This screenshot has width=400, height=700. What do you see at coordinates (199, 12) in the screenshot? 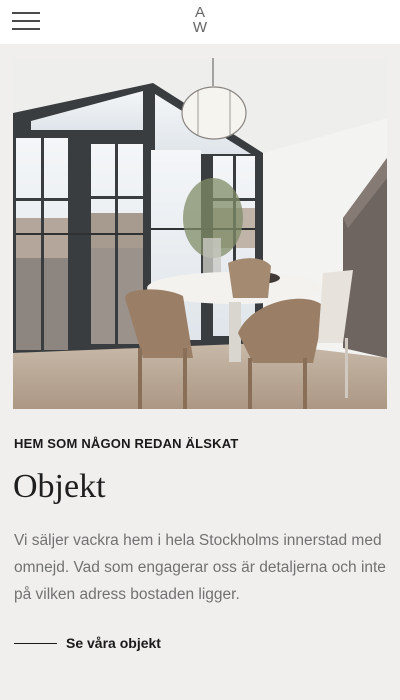
I see `logo-letter-top: A` at bounding box center [199, 12].